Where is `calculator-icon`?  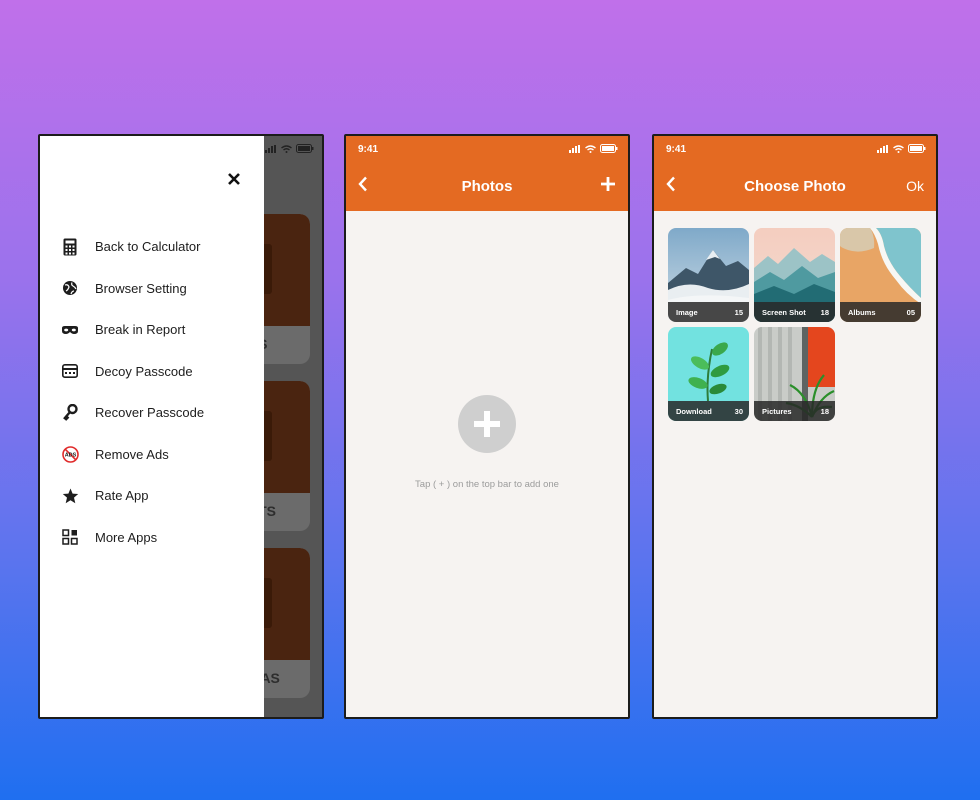 calculator-icon is located at coordinates (70, 247).